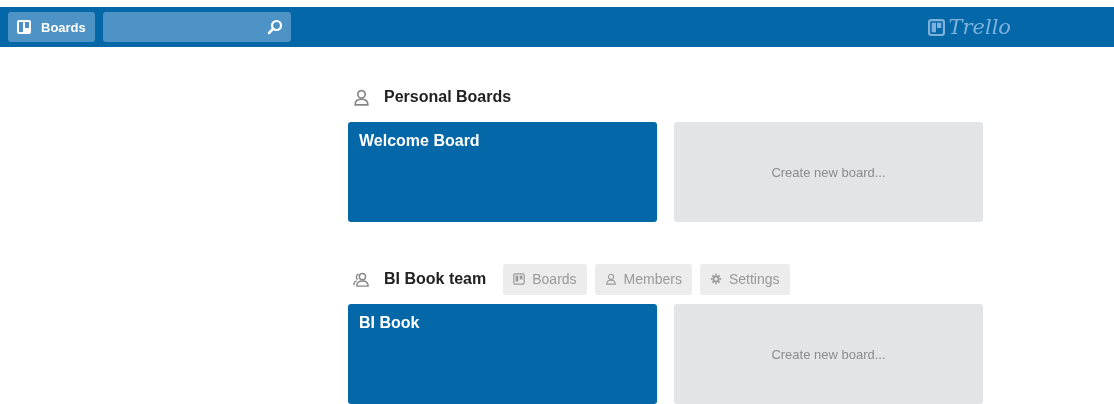 The width and height of the screenshot is (1114, 404). I want to click on settings-icon, so click(715, 279).